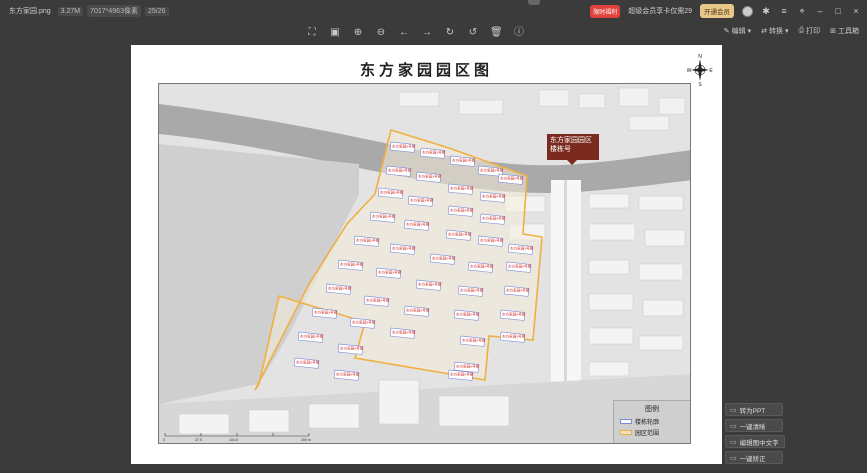  I want to click on convert-to-ppt-button: ▭ 转为PPT, so click(754, 409).